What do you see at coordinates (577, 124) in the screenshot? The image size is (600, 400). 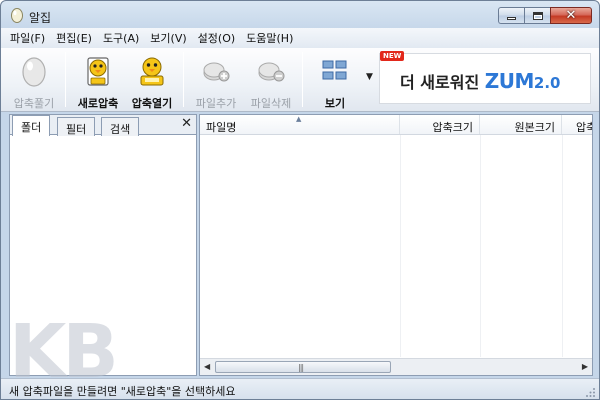 I see `column-compression-ratio: 압축` at bounding box center [577, 124].